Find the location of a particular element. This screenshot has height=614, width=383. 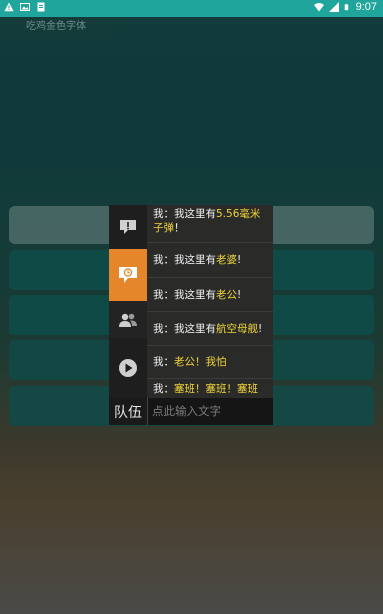

quick-message-item: 我：我这里有航空母舰! is located at coordinates (210, 329).